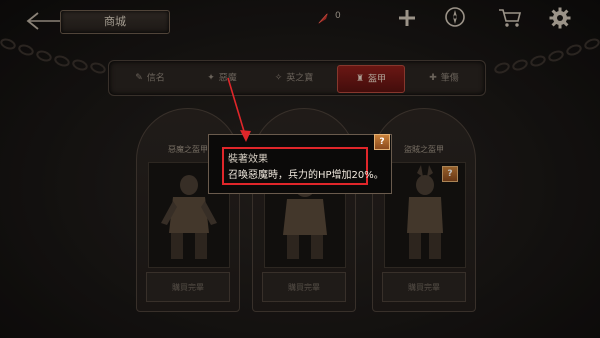  What do you see at coordinates (239, 109) in the screenshot?
I see `annotation-arrow` at bounding box center [239, 109].